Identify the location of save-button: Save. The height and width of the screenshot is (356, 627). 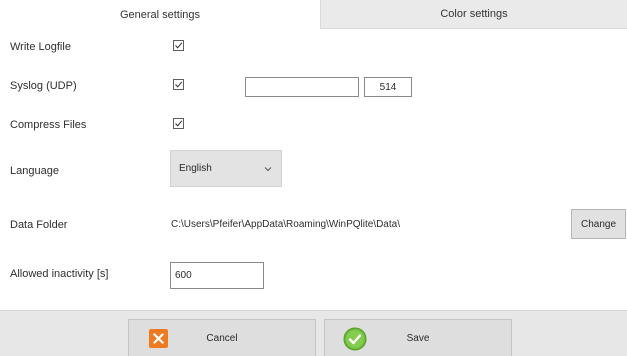
(418, 337).